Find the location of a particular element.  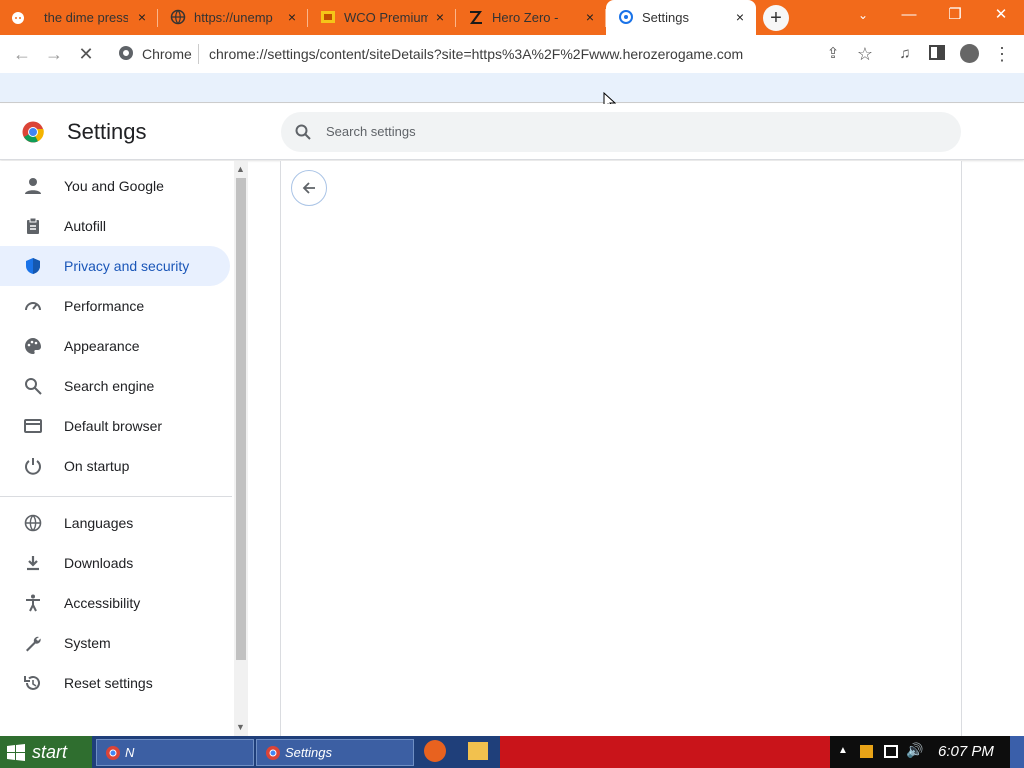

show-hidden-icons-icon: ▲ is located at coordinates (843, 750).